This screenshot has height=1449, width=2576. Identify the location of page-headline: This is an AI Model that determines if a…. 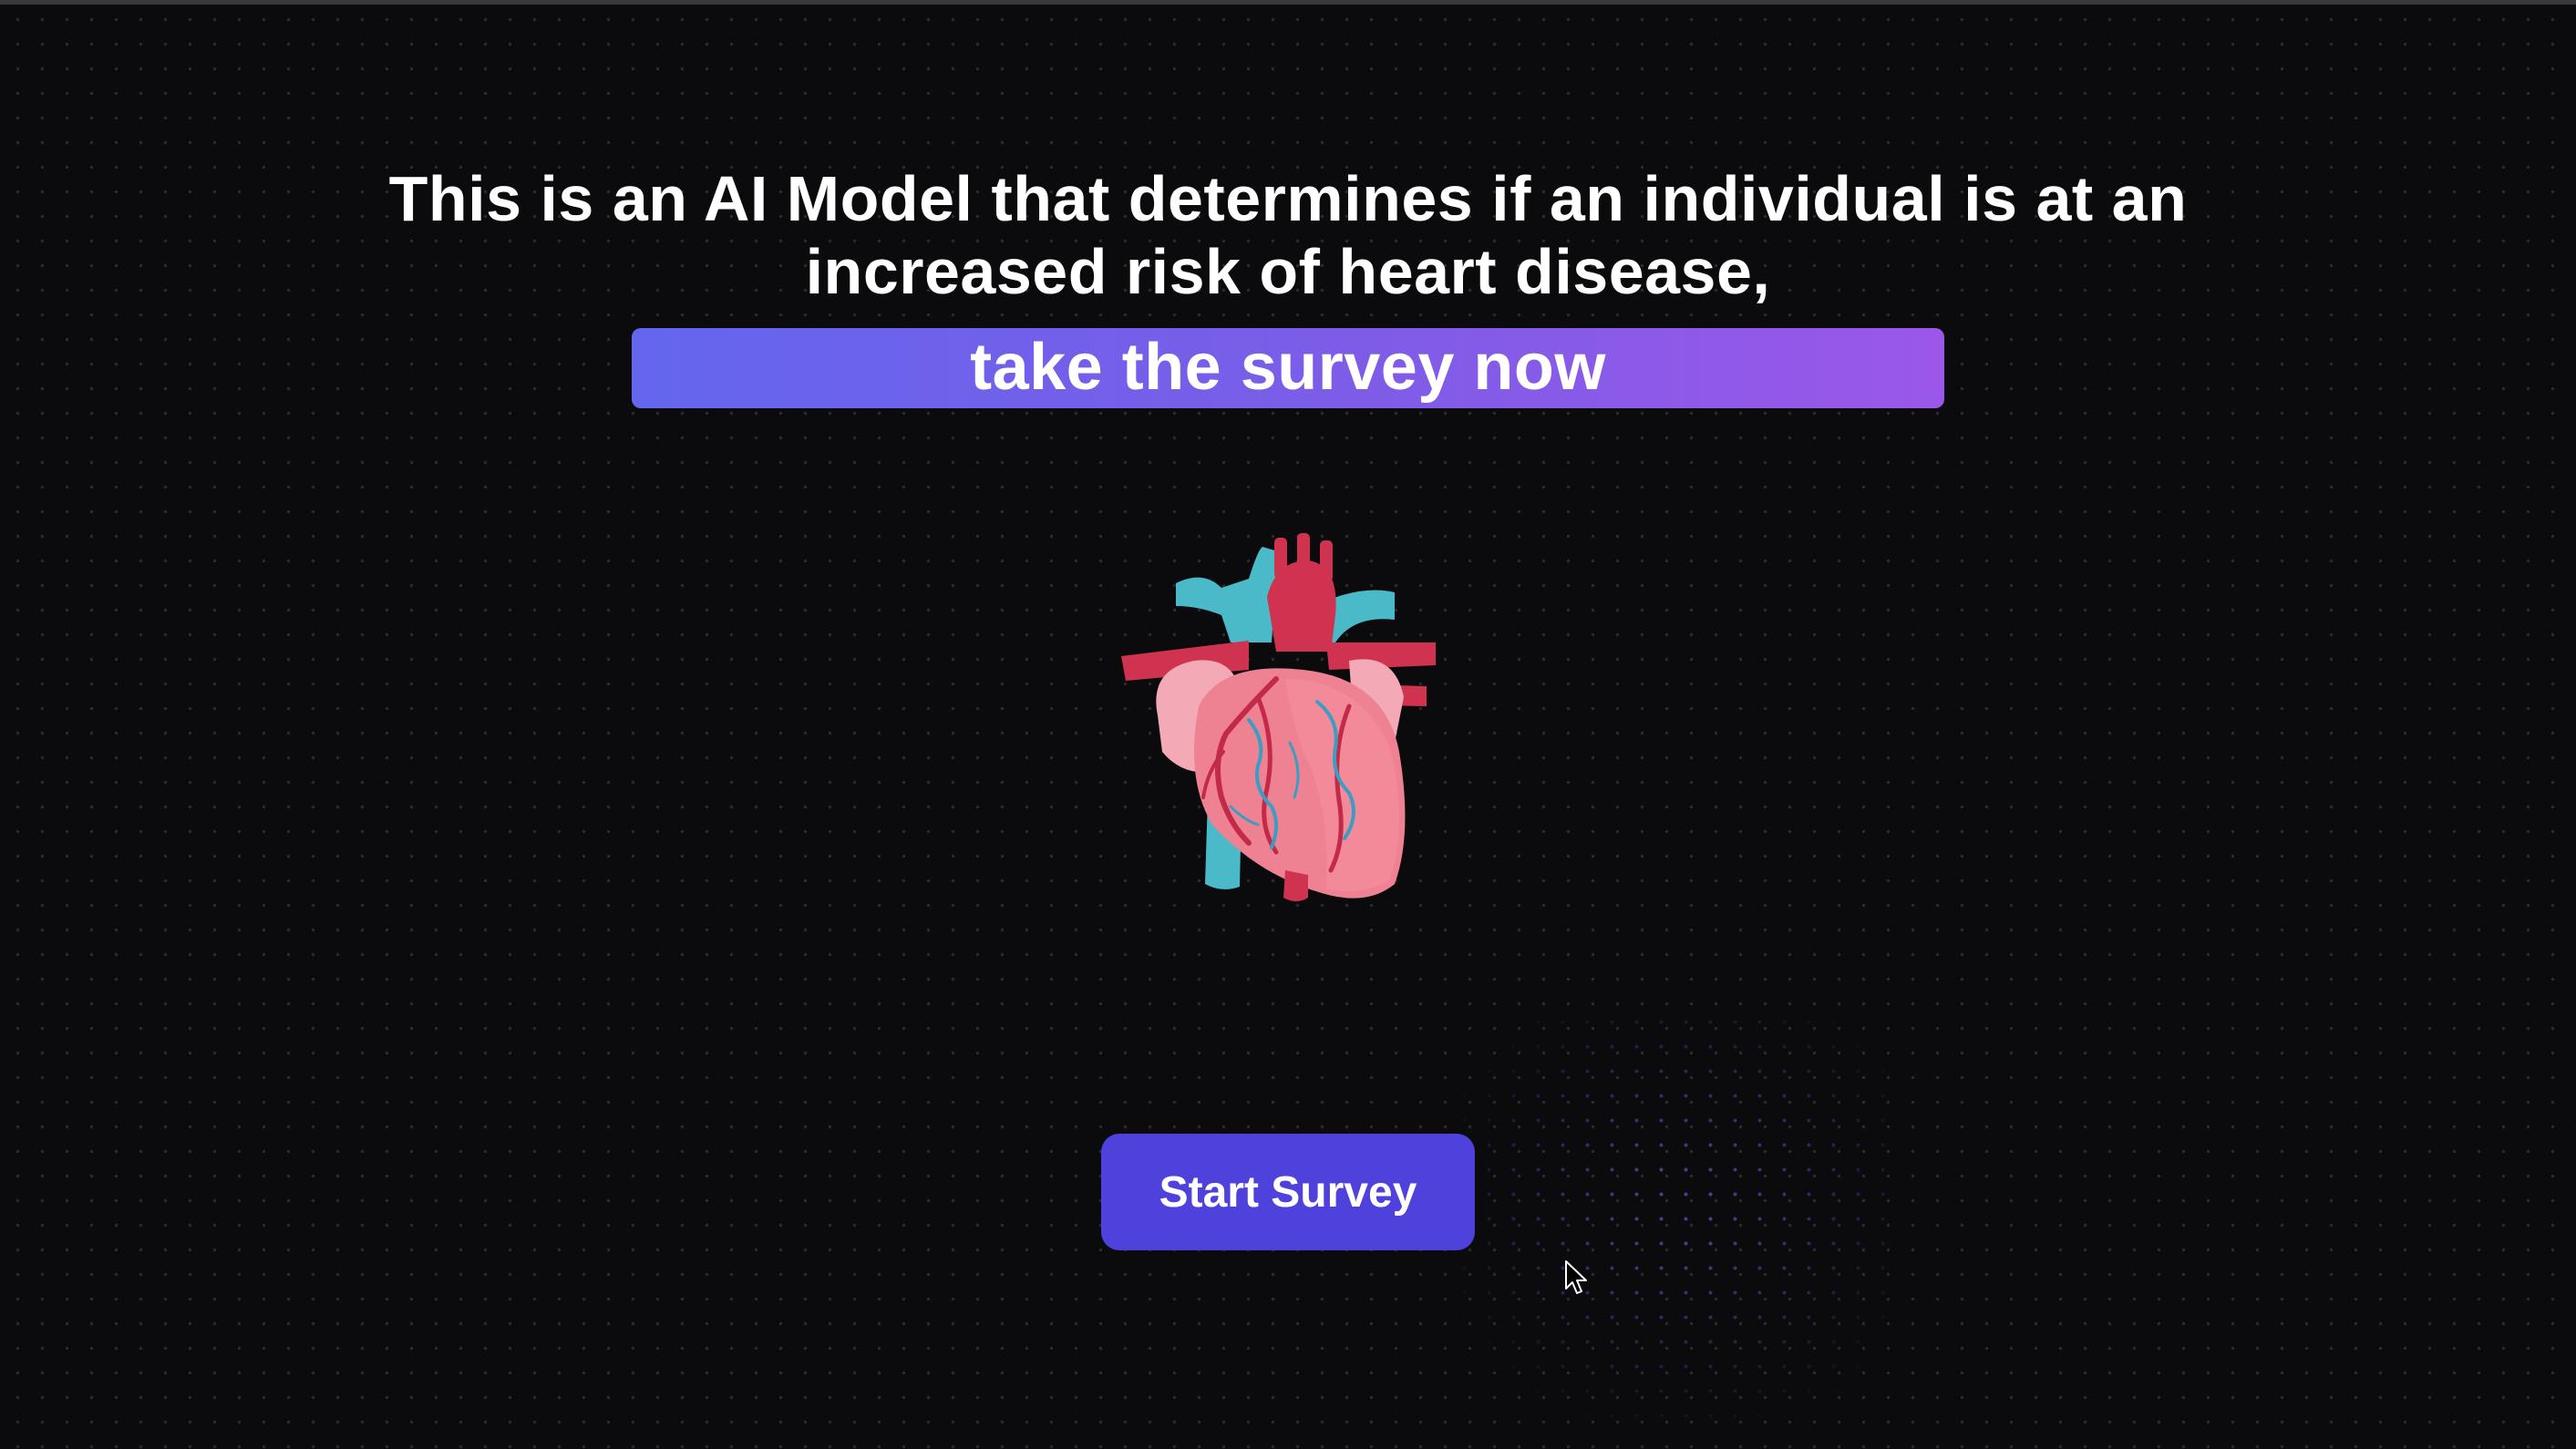
(1288, 235).